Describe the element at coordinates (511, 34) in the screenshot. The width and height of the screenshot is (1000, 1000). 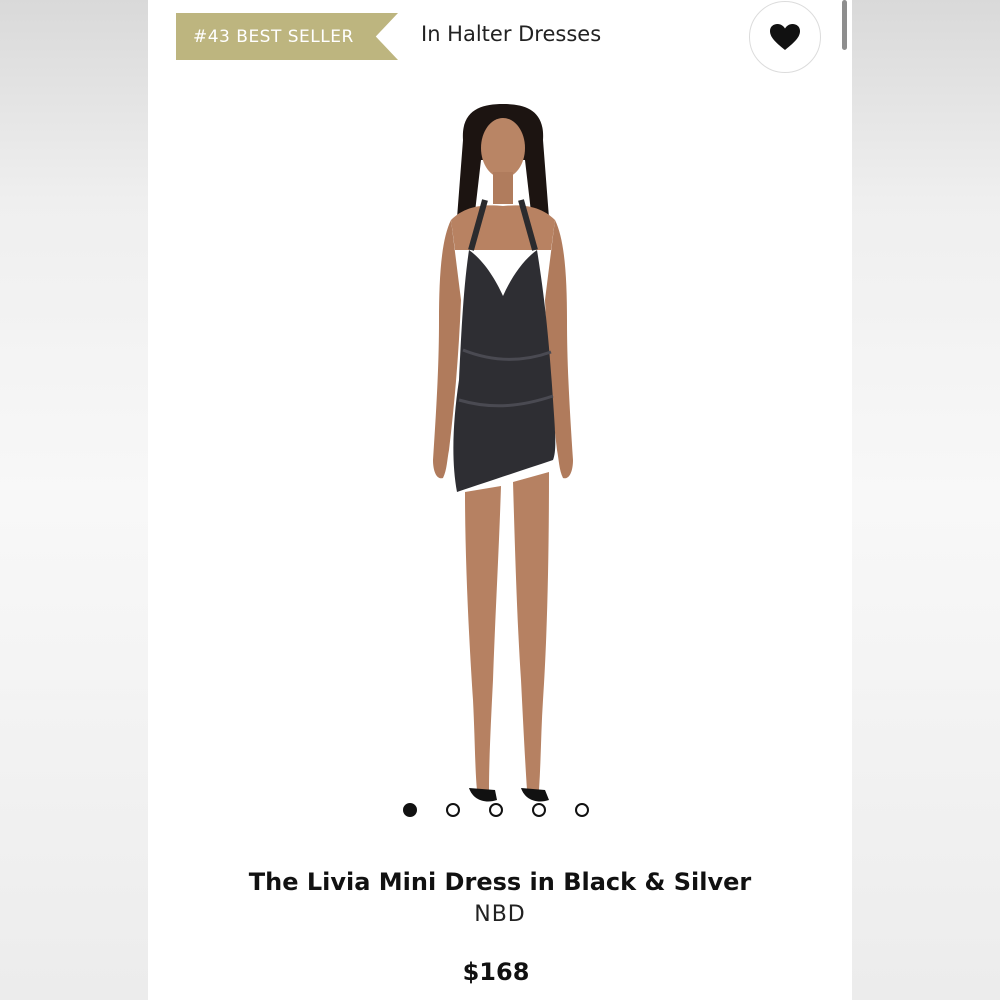
I see `category-link: In Halter Dresses` at that location.